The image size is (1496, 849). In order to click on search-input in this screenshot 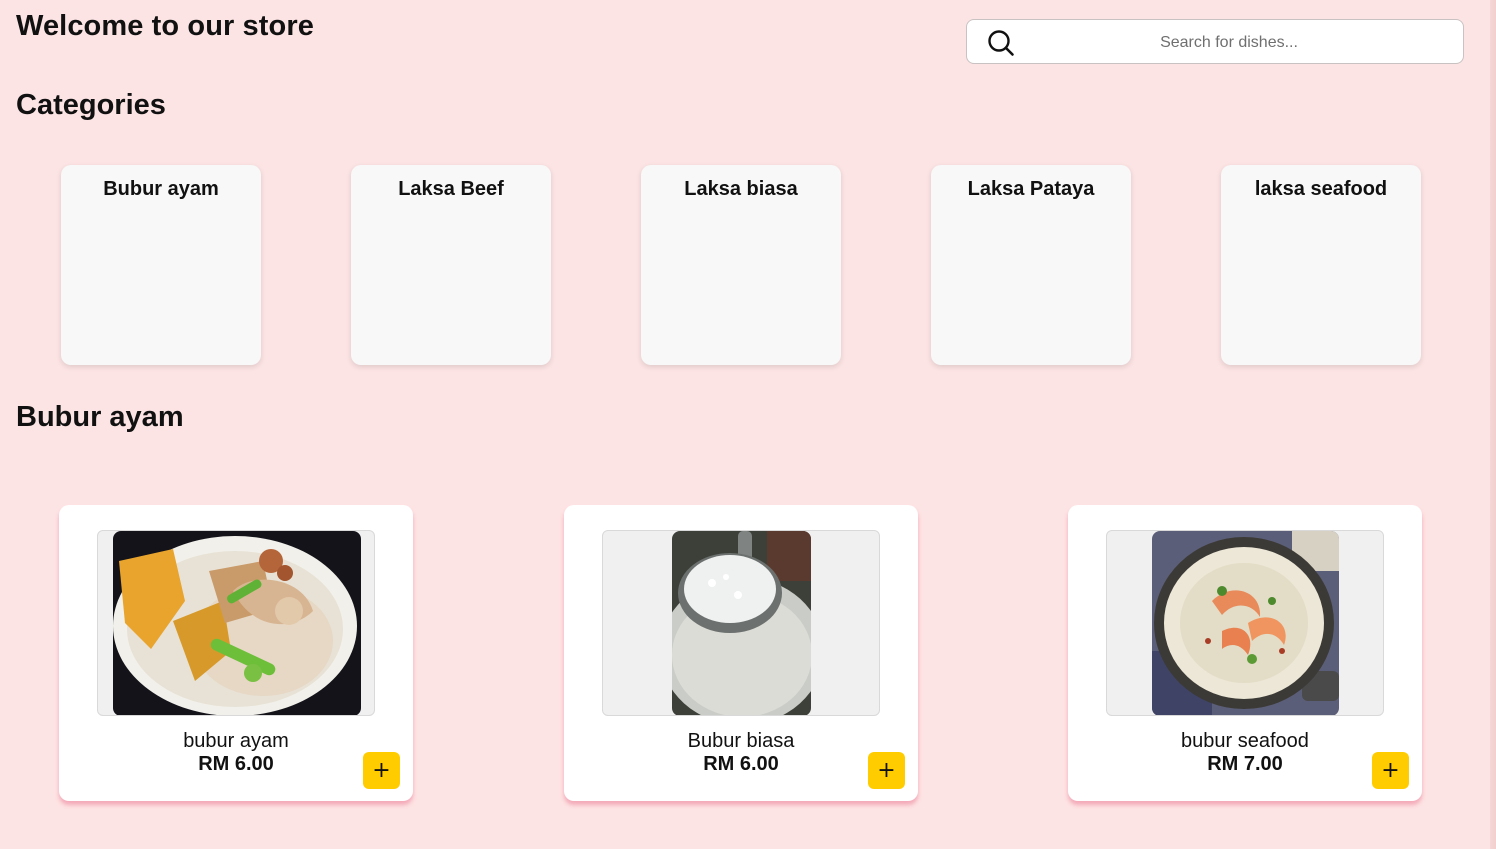, I will do `click(1229, 42)`.